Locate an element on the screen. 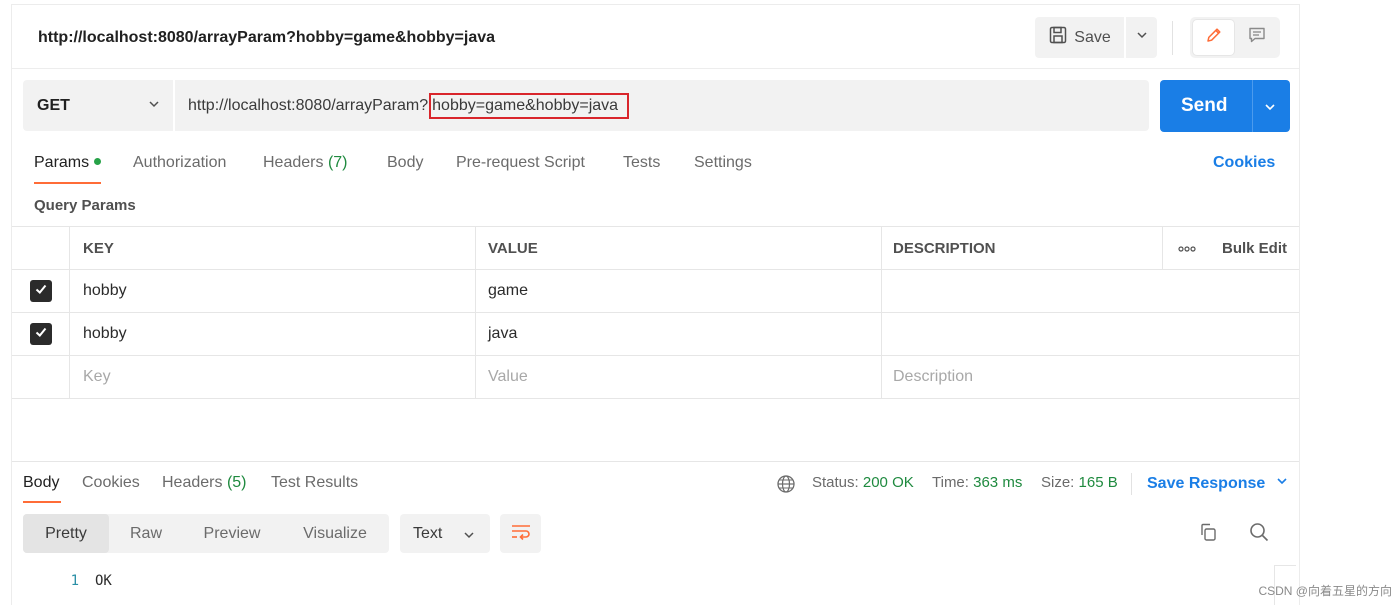 Image resolution: width=1400 pixels, height=605 pixels. more-horizontal-icon is located at coordinates (1187, 248).